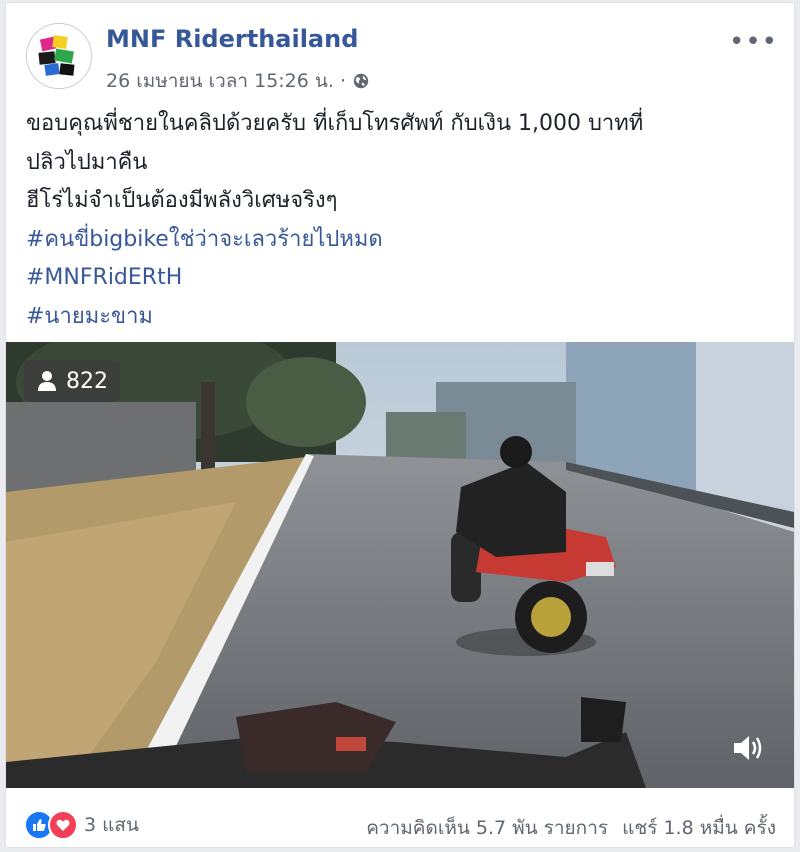 This screenshot has width=800, height=852. I want to click on hashtag-link: #MNFRidERtH, so click(401, 278).